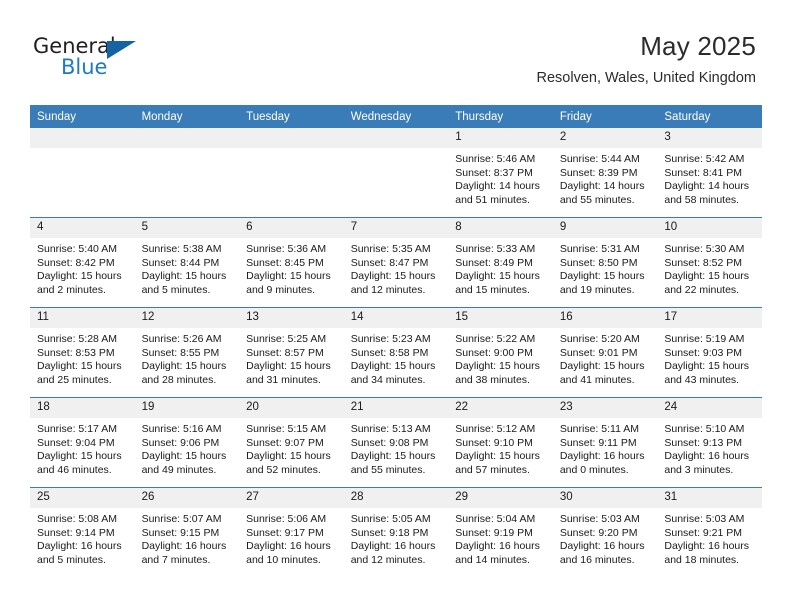  I want to click on daylight-text-line2: and 22 minutes., so click(702, 289).